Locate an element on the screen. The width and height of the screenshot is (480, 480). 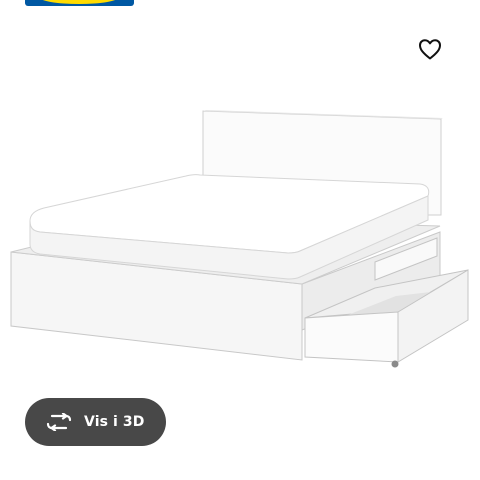
favorite-button is located at coordinates (430, 49).